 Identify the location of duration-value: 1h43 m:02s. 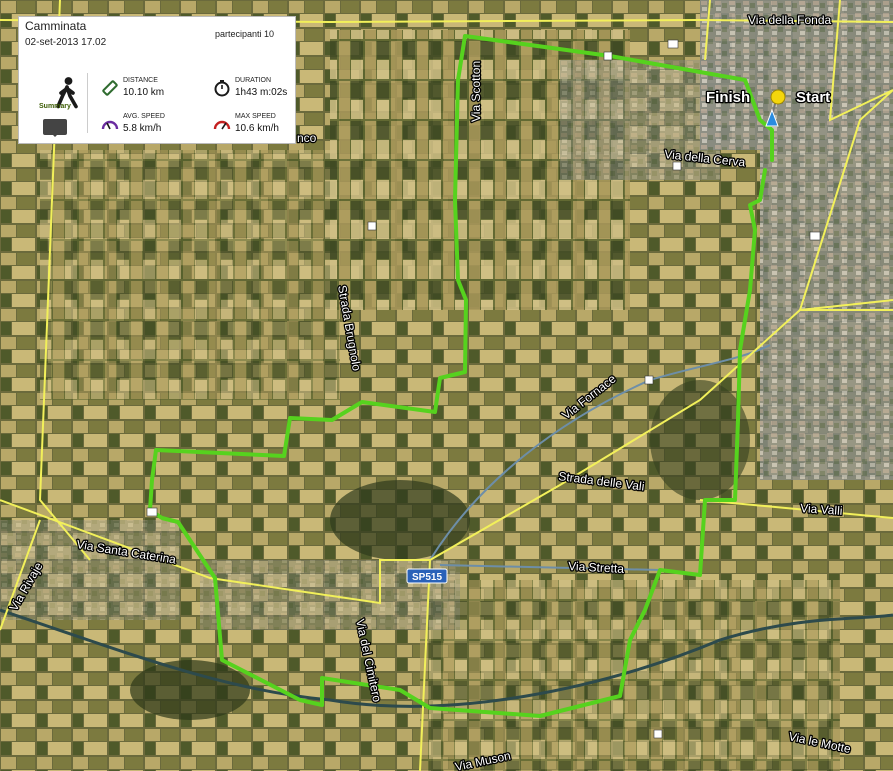
(261, 92).